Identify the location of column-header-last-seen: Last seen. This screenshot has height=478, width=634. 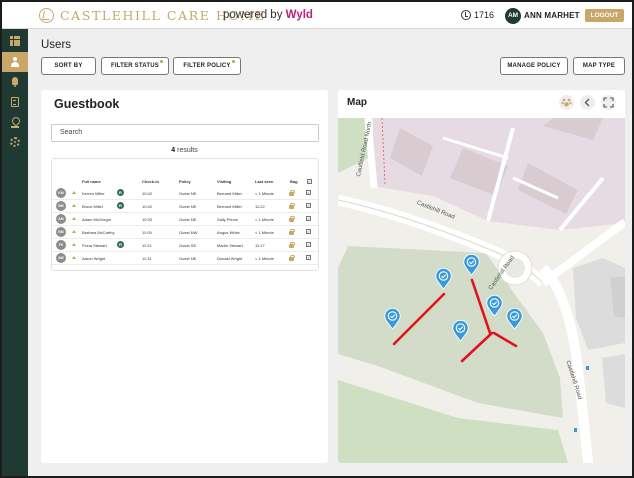
(264, 181).